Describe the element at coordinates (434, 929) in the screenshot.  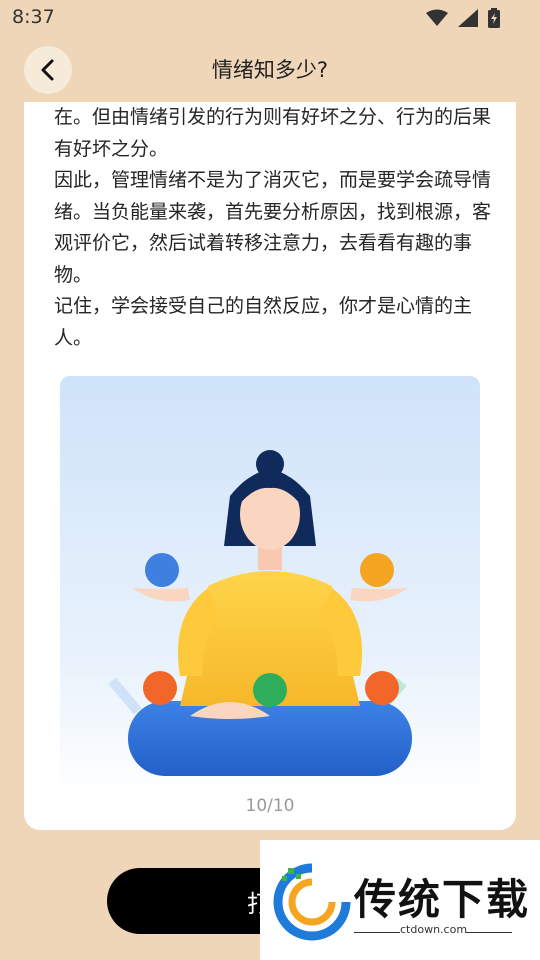
I see `watermark-url: ctdown.com` at that location.